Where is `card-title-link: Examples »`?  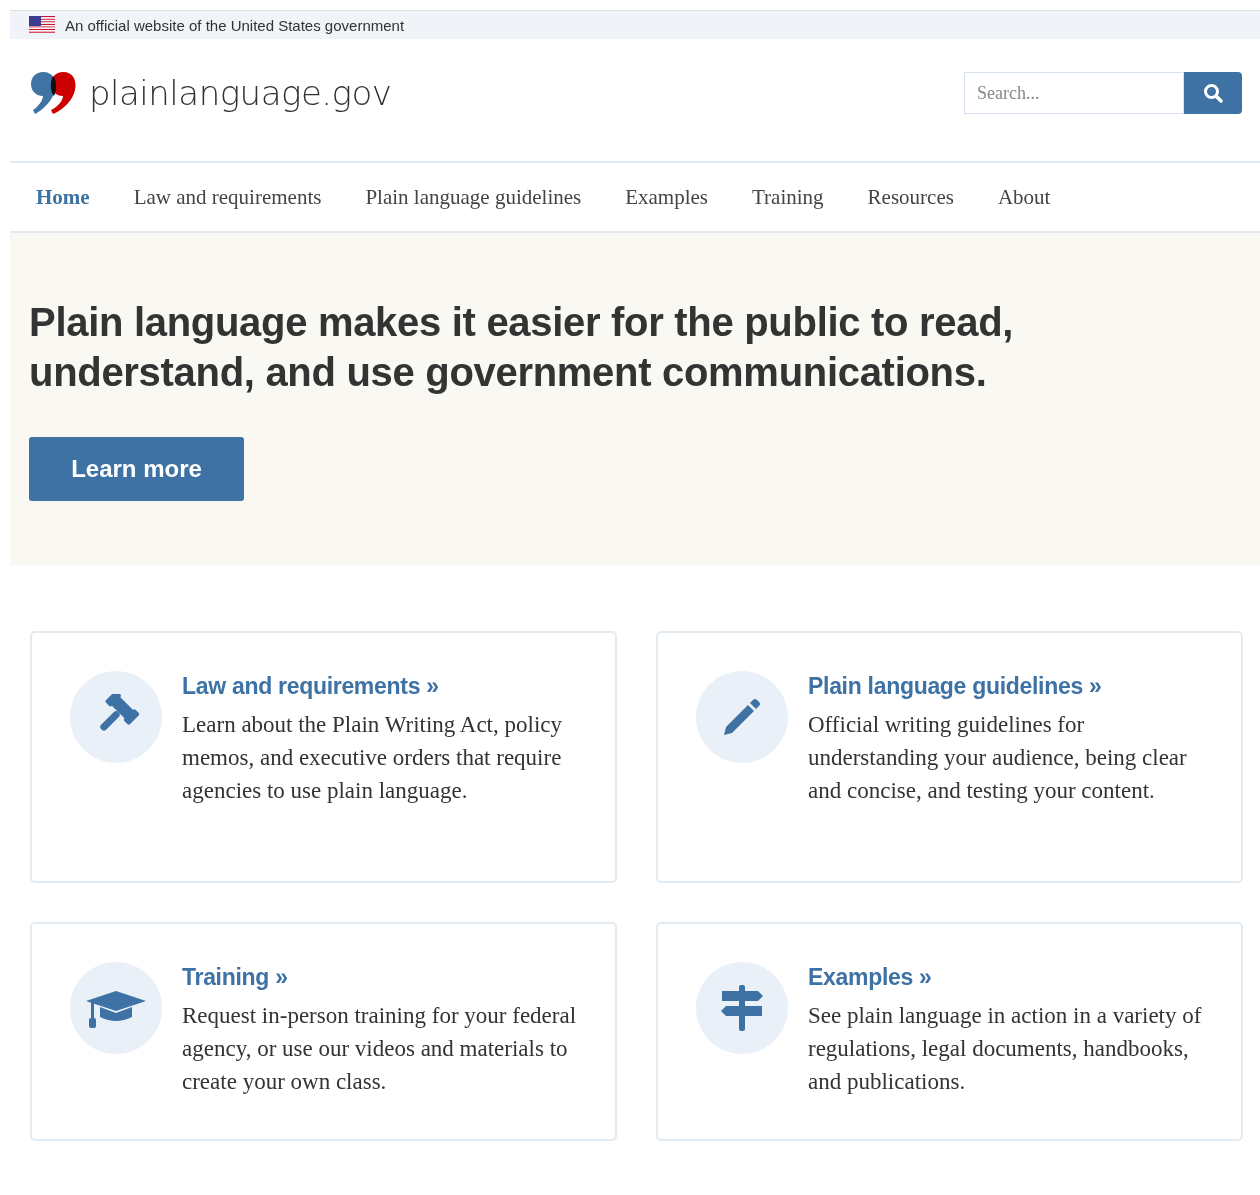 card-title-link: Examples » is located at coordinates (1005, 977).